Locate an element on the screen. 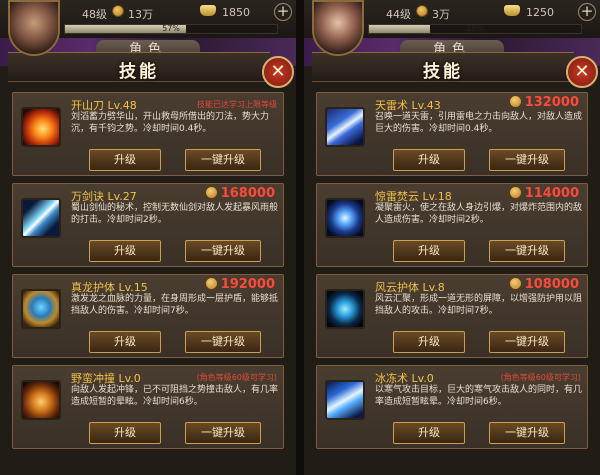 The height and width of the screenshot is (475, 600). lightning-burst-icon is located at coordinates (345, 218).